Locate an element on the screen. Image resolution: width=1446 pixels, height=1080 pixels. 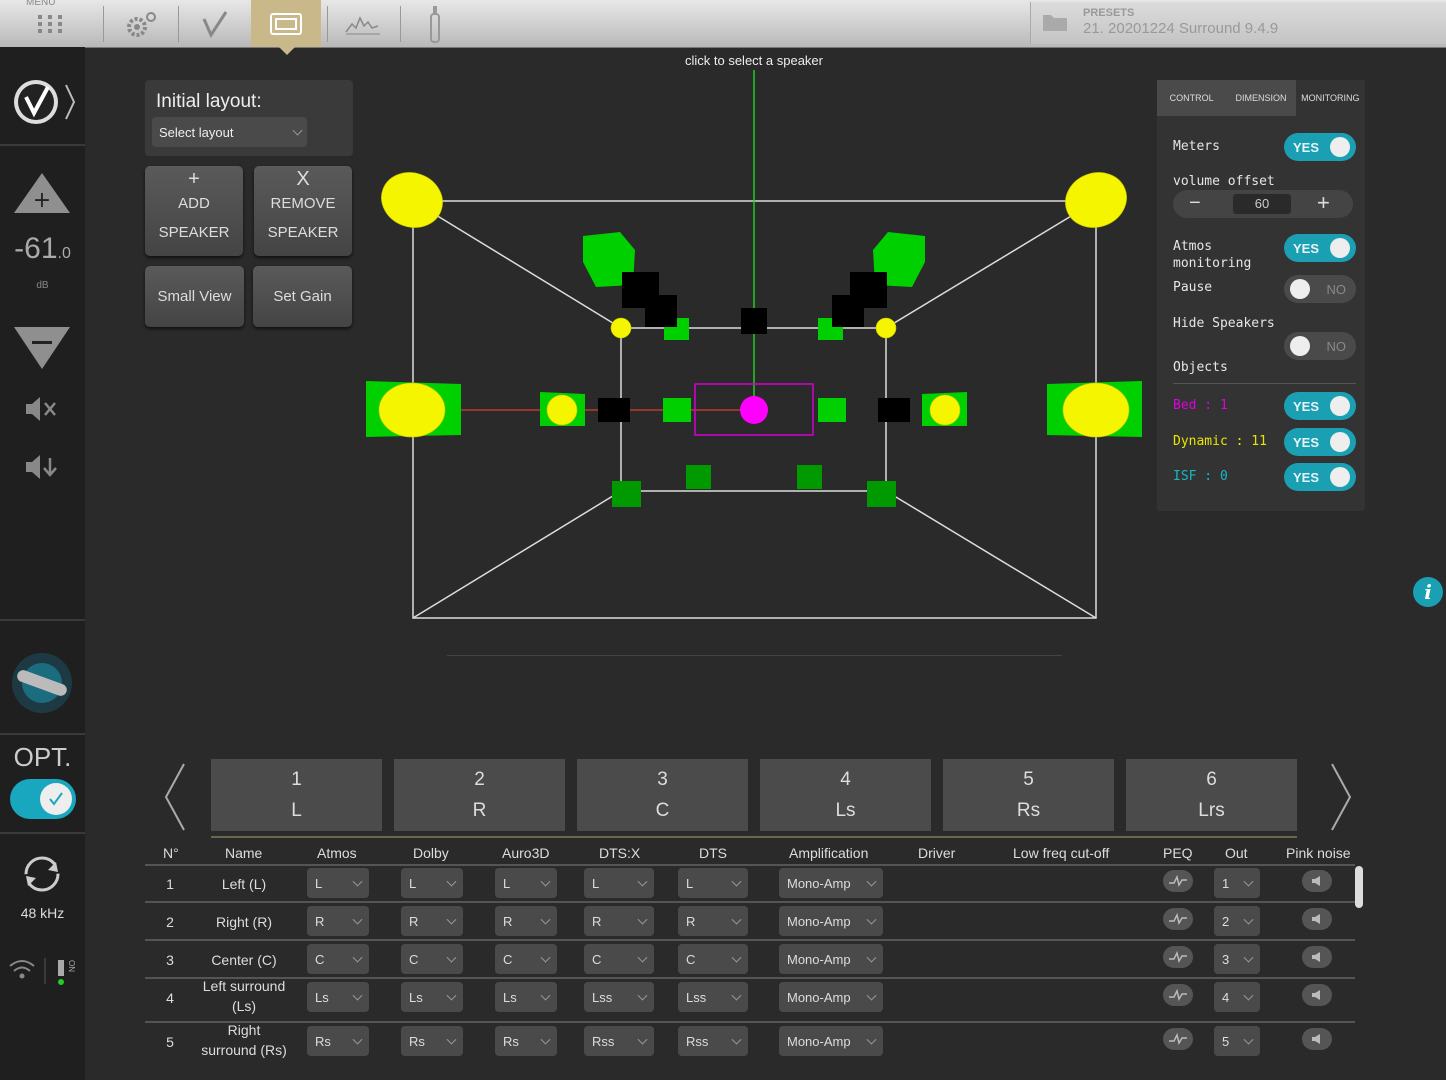
dtsx-select: Lss is located at coordinates (619, 997).